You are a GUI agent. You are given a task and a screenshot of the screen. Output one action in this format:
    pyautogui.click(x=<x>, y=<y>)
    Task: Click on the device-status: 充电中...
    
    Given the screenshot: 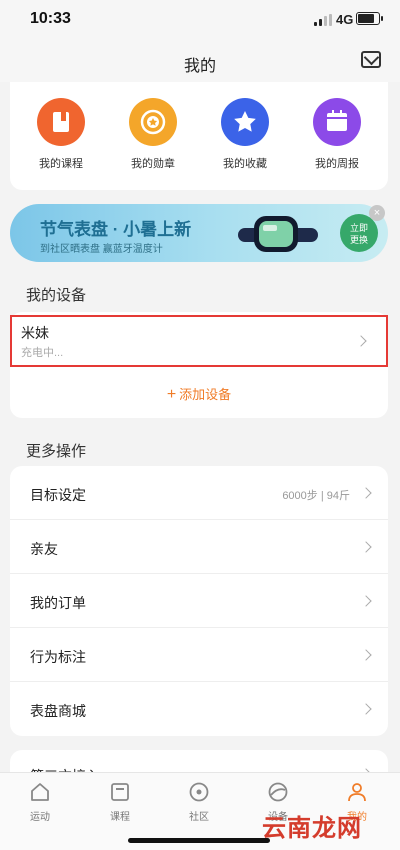 What is the action you would take?
    pyautogui.click(x=42, y=353)
    